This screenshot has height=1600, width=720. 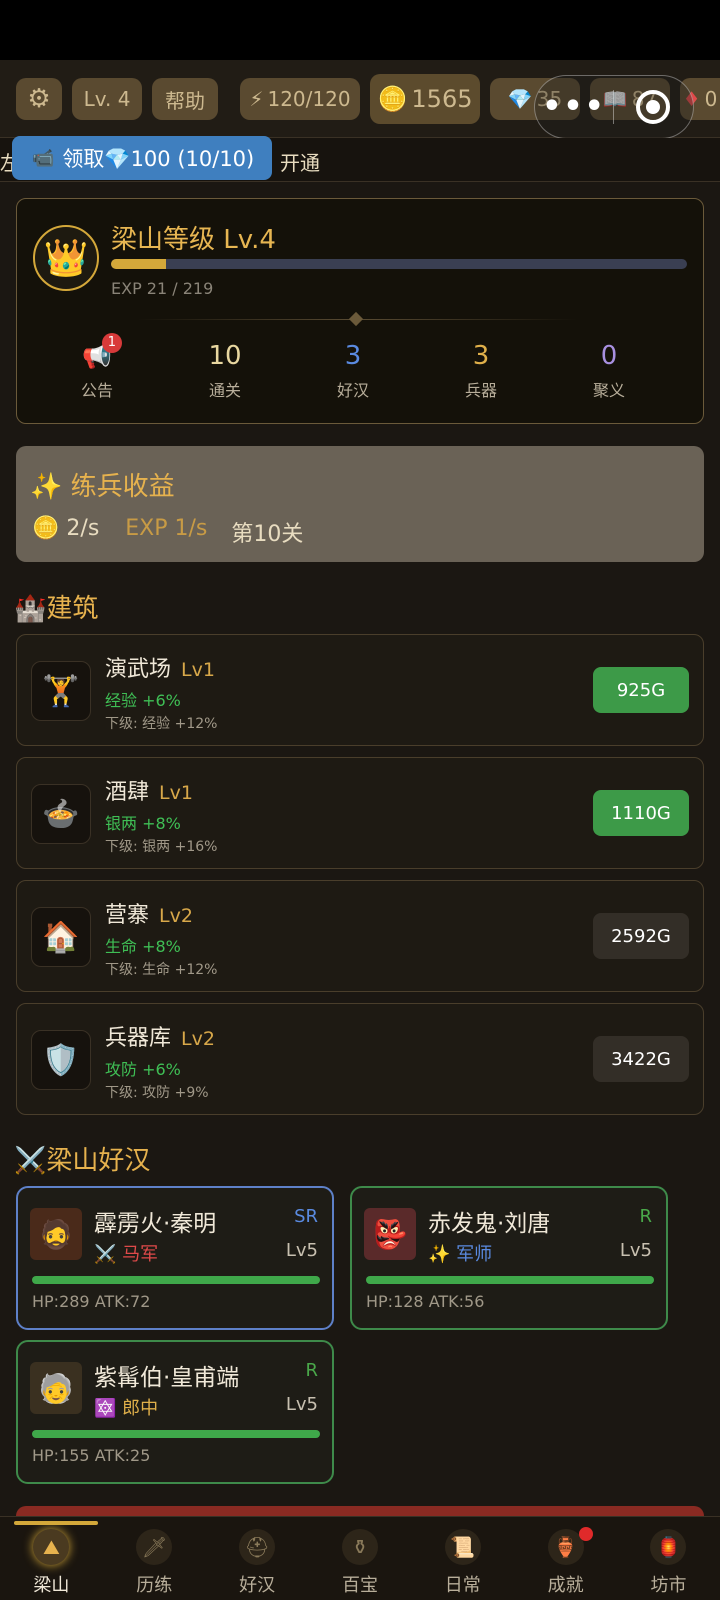 What do you see at coordinates (641, 1059) in the screenshot?
I see `upgrade-button: 3422G` at bounding box center [641, 1059].